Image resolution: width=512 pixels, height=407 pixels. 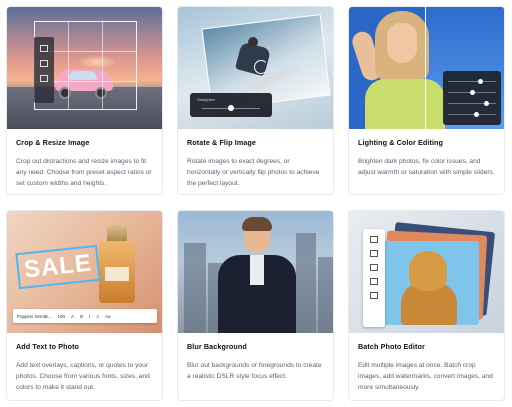 I want to click on text-preview-image: SALE Poppins SemiB... 100 A B I ≡ Aa, so click(x=84, y=272).